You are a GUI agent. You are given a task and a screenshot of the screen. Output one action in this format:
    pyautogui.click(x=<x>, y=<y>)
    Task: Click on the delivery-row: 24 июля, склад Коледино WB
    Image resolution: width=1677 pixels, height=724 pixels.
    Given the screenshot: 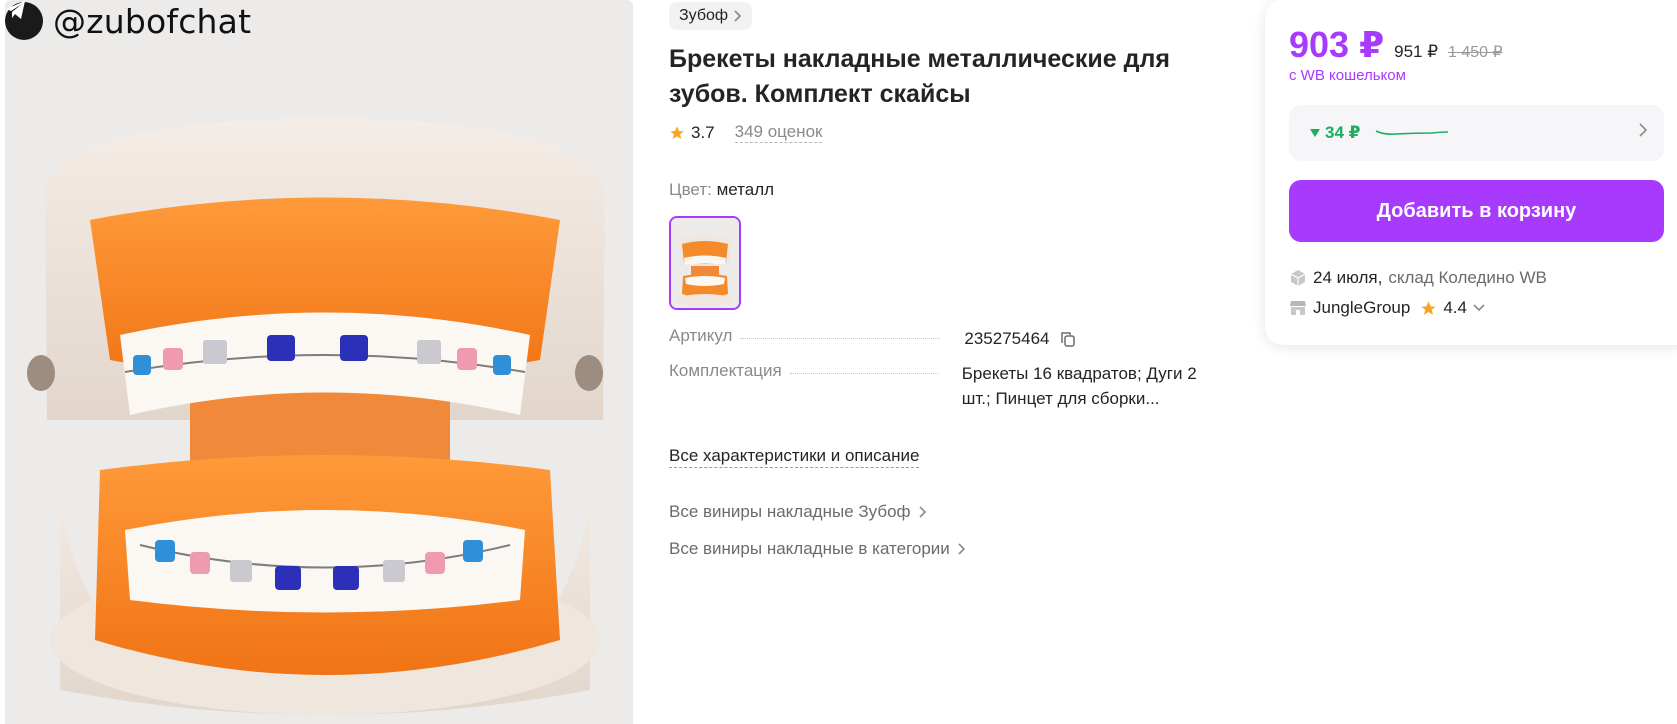 What is the action you would take?
    pyautogui.click(x=1418, y=278)
    